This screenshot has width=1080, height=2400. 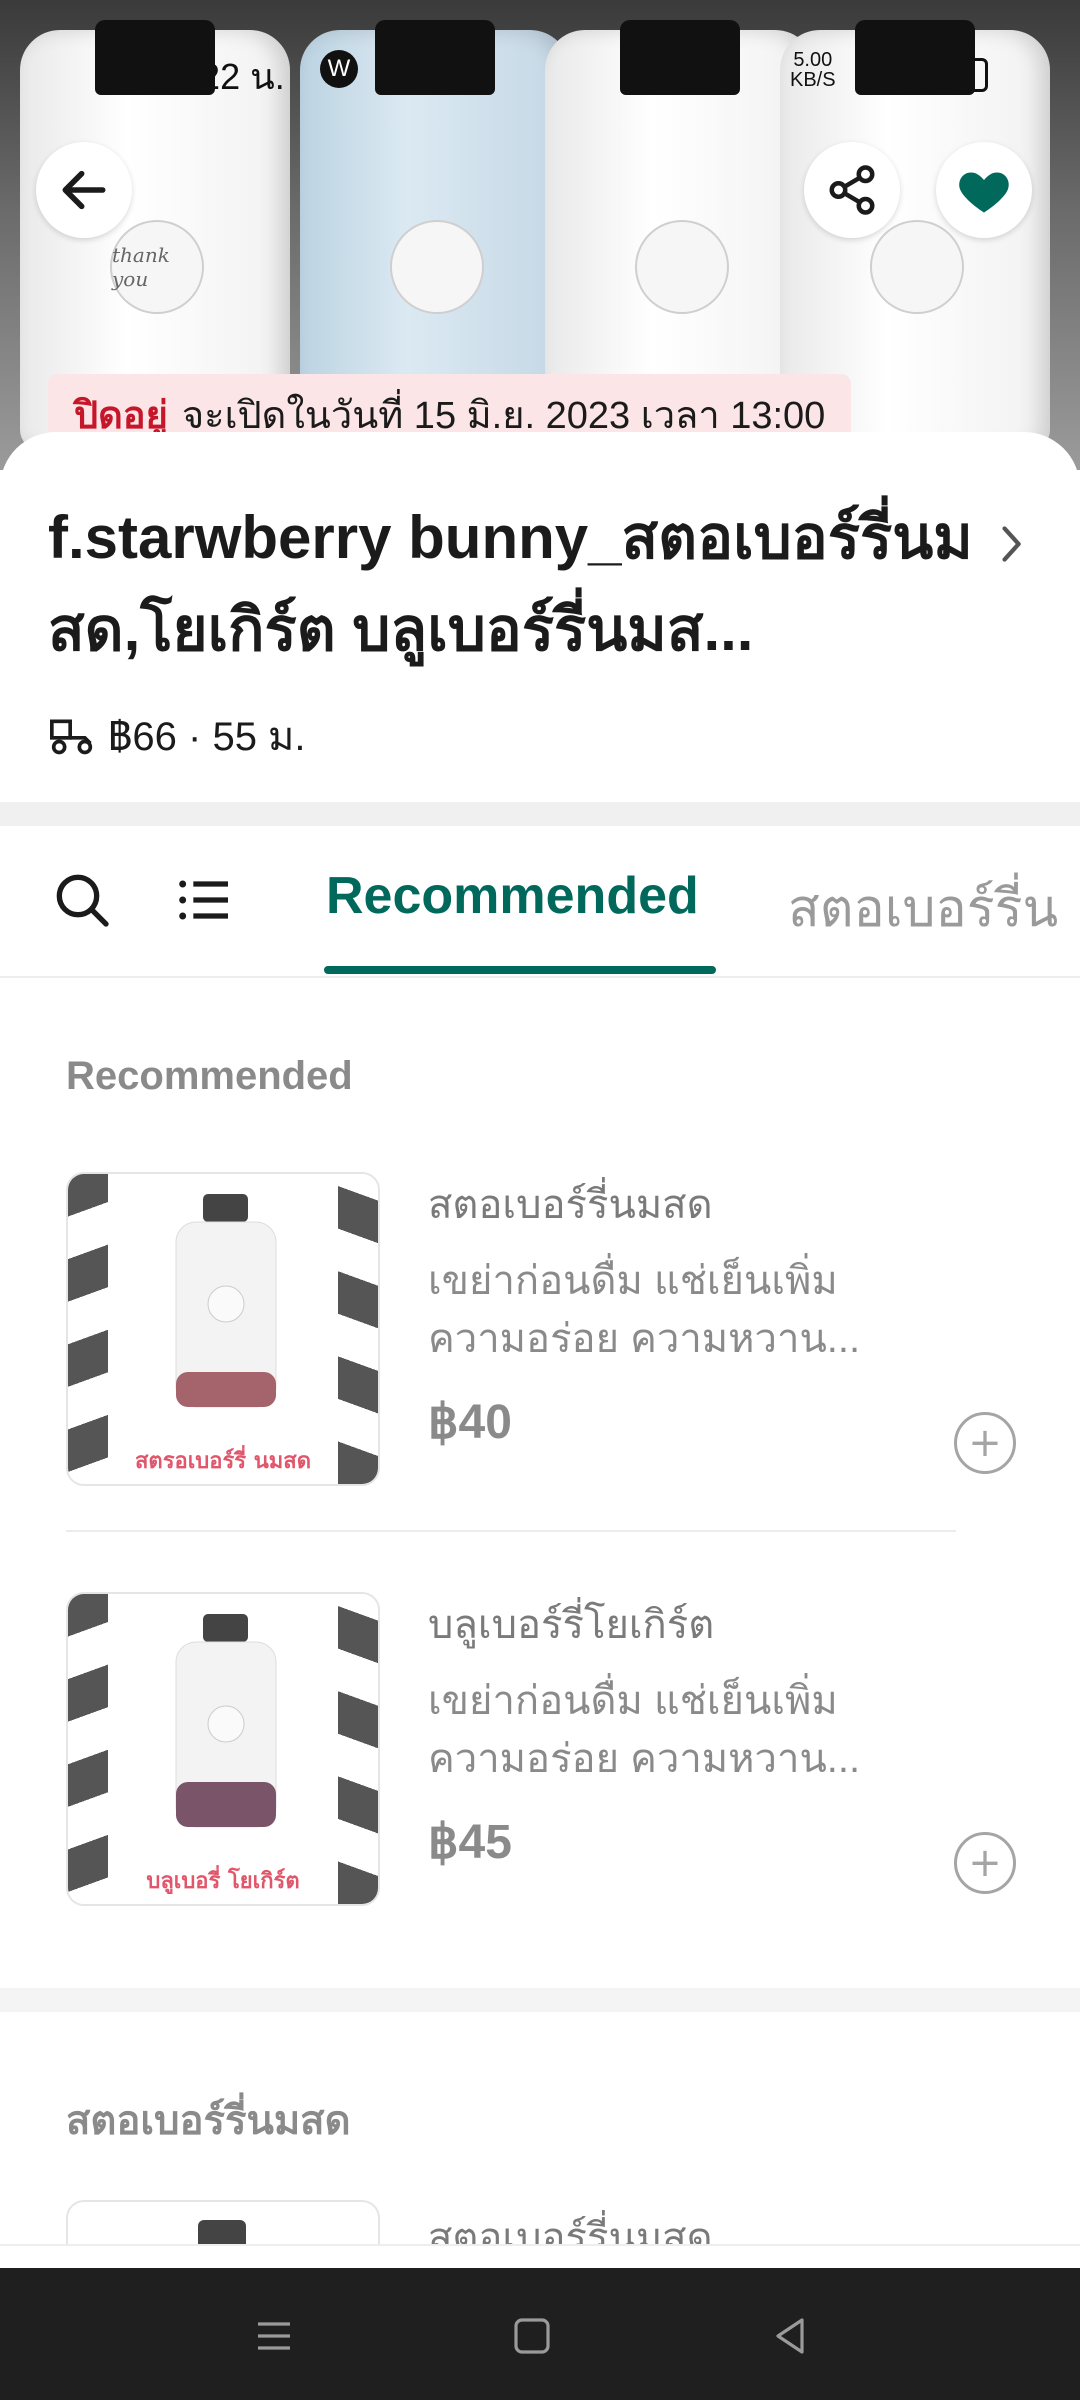 I want to click on net-speed: 5.00 KB/S, so click(x=813, y=70).